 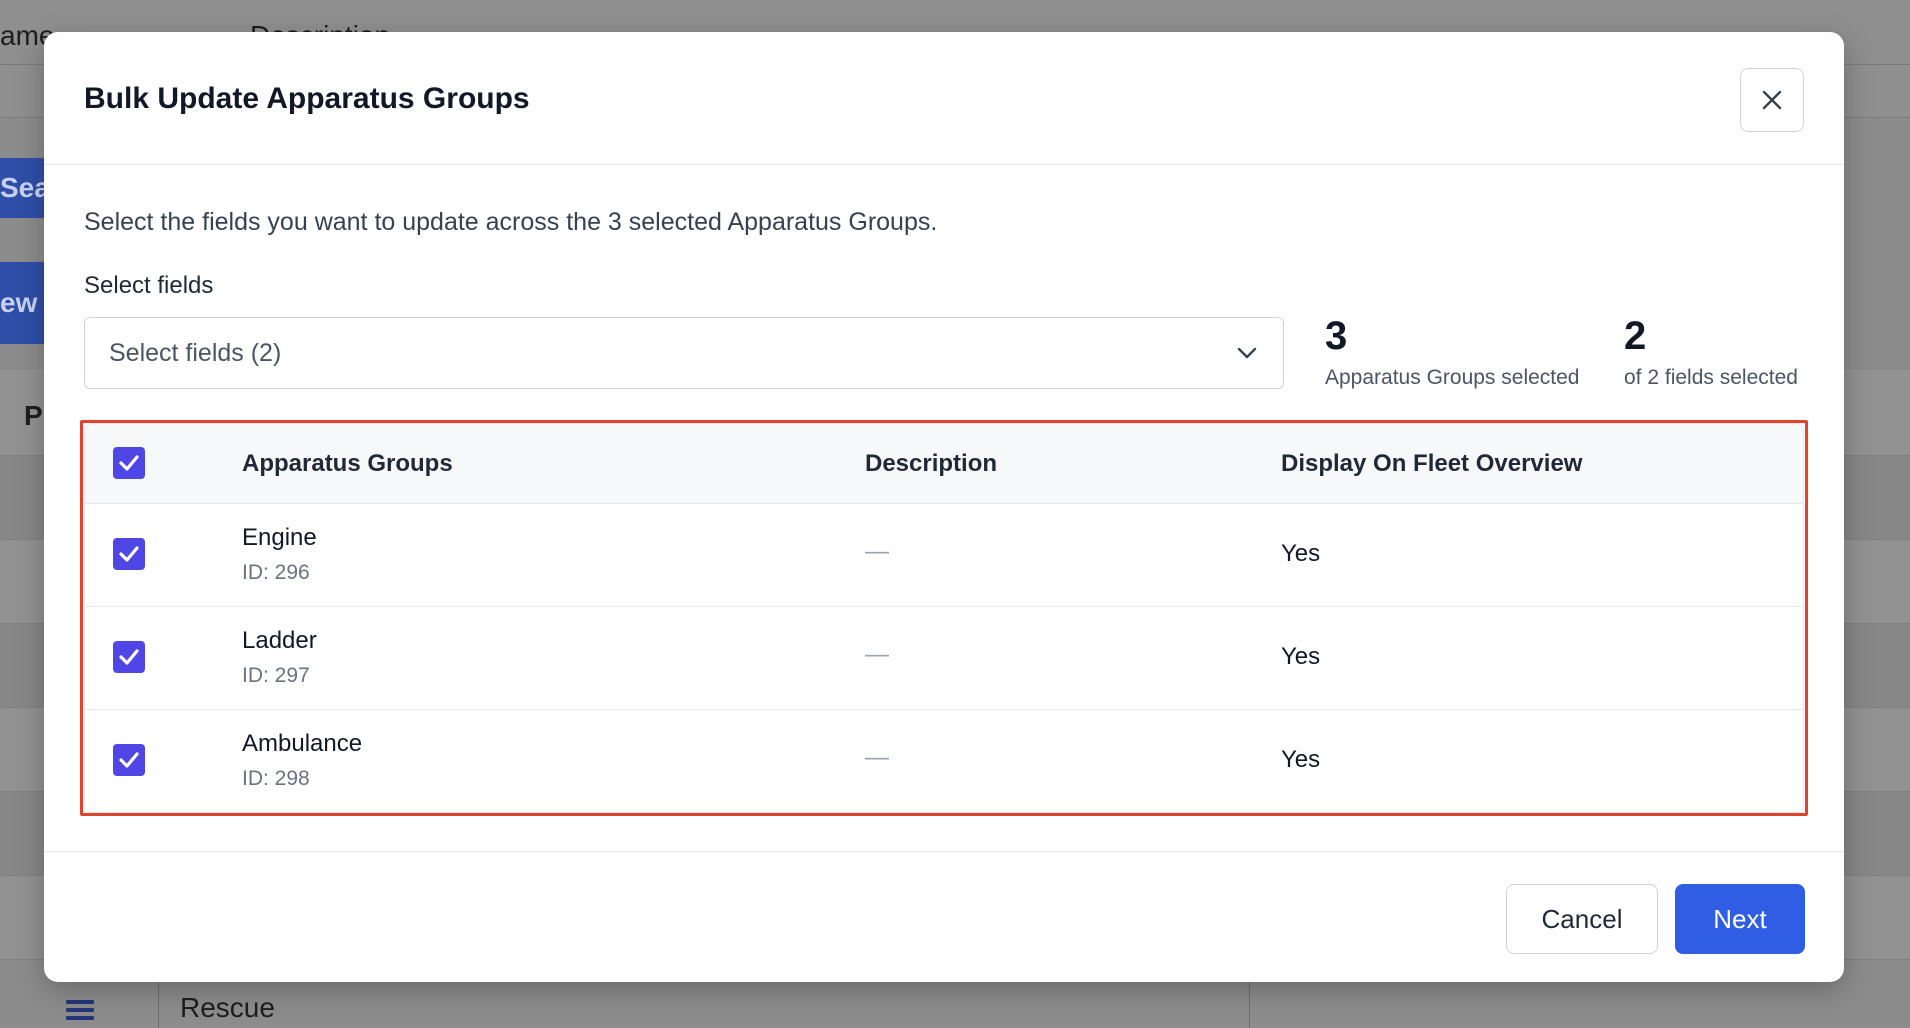 What do you see at coordinates (1452, 352) in the screenshot?
I see `stat-groups-selected: 3 Apparatus Groups selected` at bounding box center [1452, 352].